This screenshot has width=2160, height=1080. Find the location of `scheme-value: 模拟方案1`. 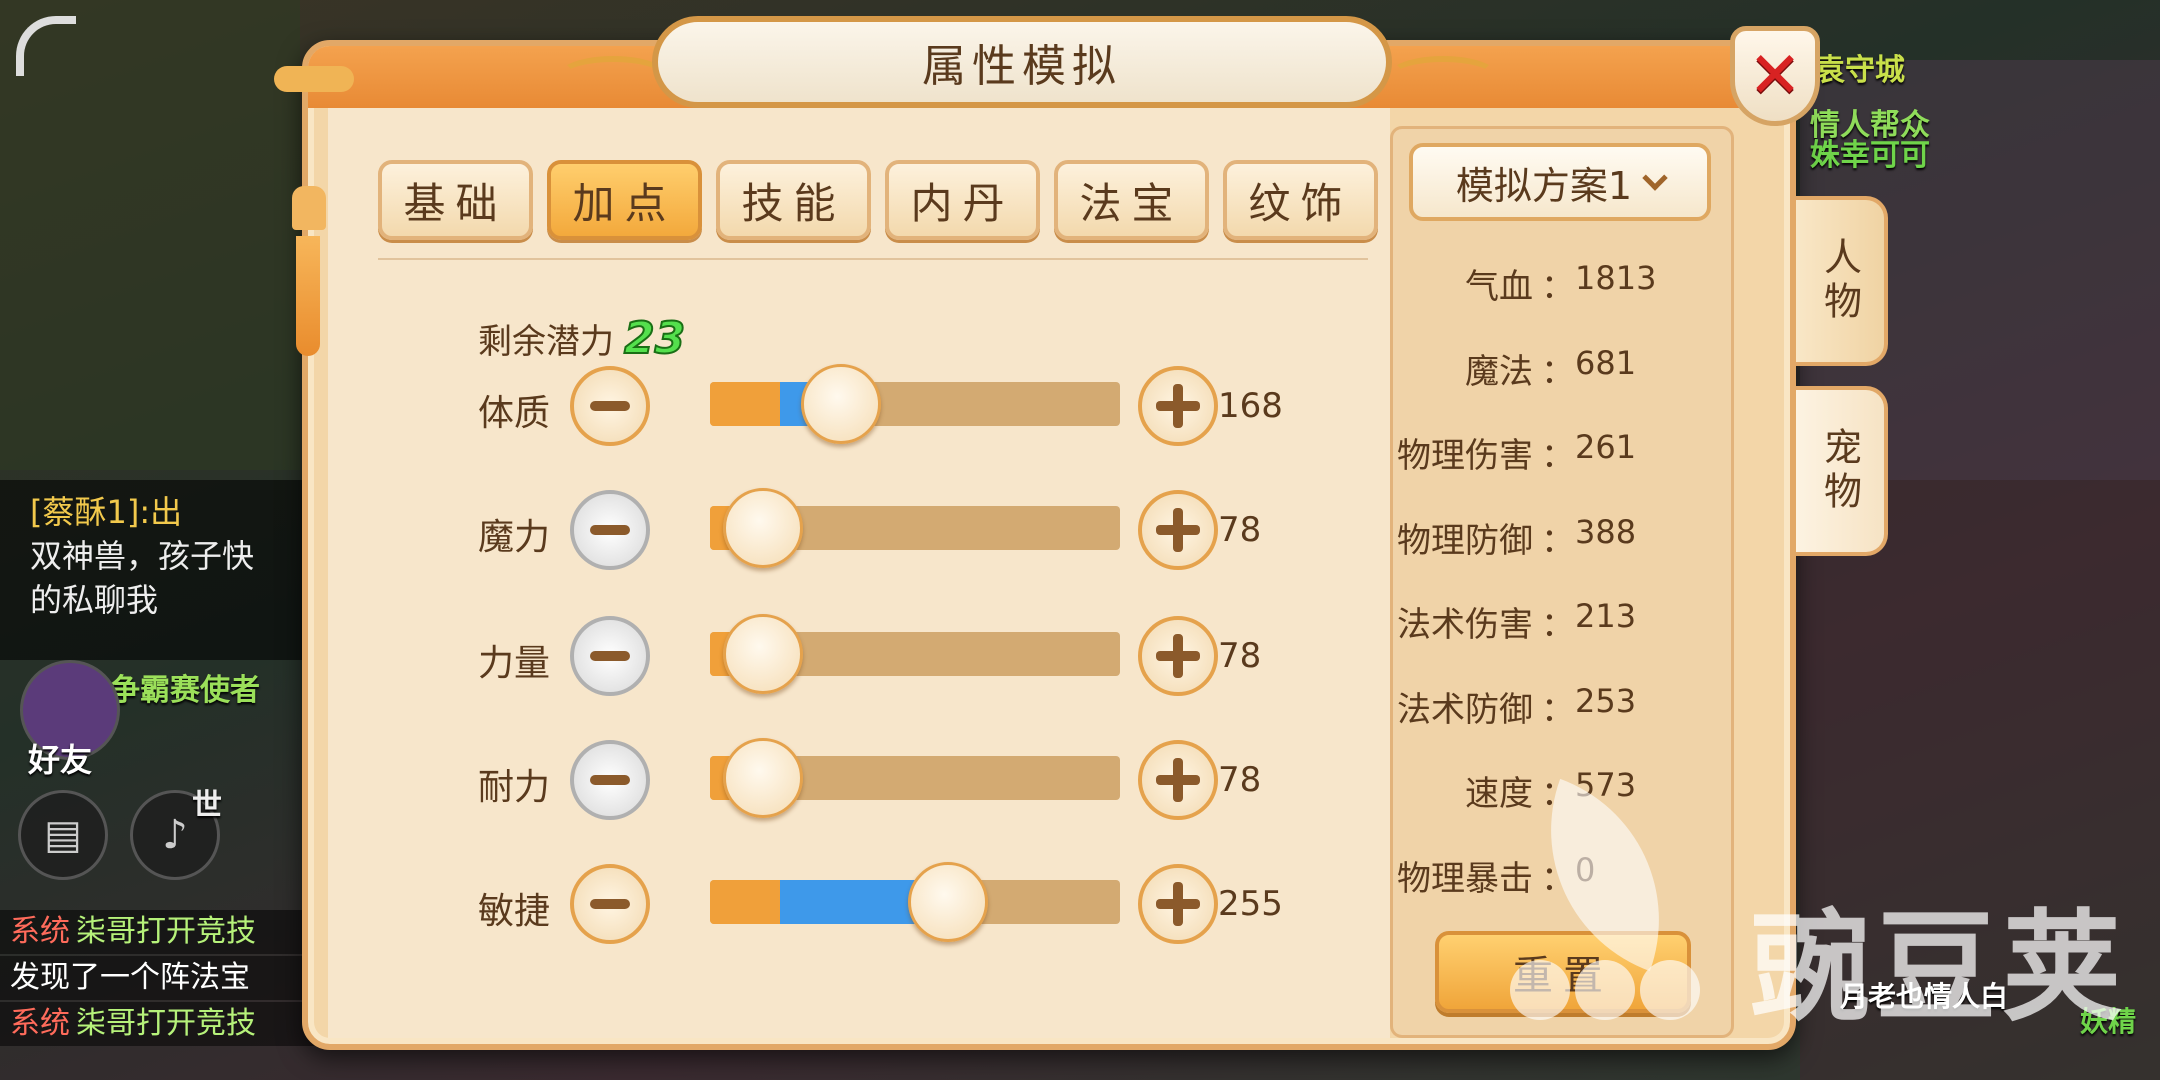

scheme-value: 模拟方案1 is located at coordinates (1544, 185).